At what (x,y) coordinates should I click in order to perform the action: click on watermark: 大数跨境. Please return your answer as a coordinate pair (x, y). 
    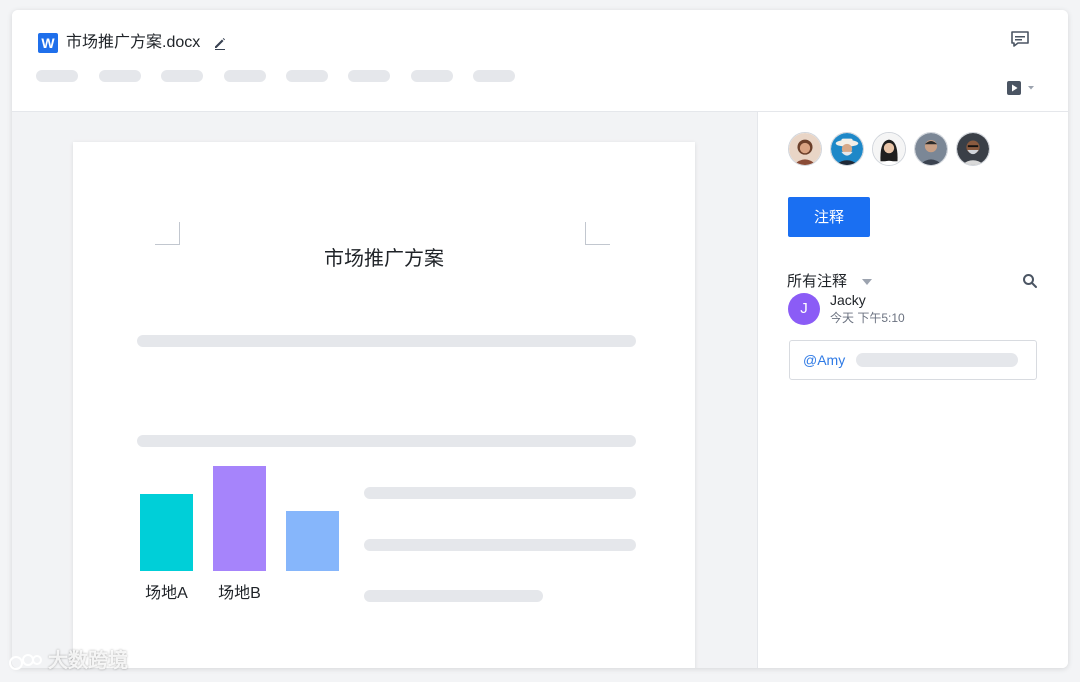
    Looking at the image, I should click on (78, 661).